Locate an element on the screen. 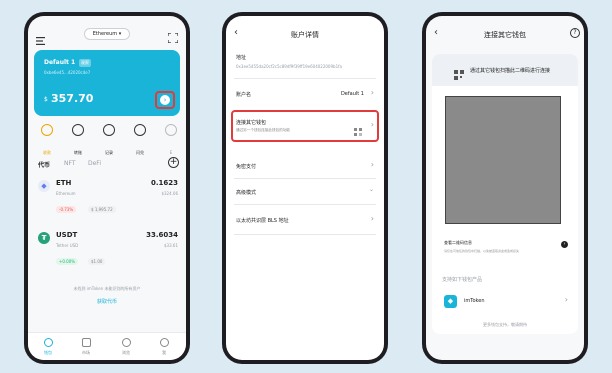 This screenshot has width=612, height=373. browse-icon is located at coordinates (126, 342).